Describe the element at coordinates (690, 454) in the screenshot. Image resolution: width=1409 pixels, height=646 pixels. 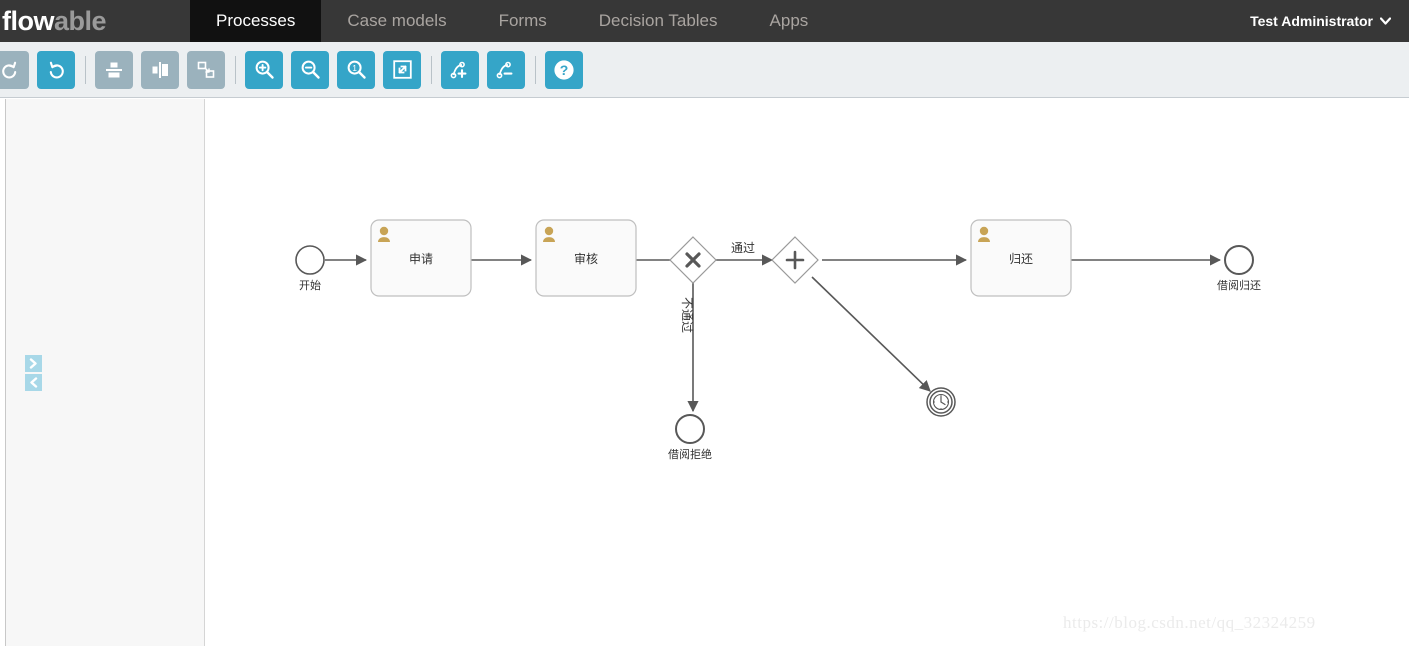
I see `end-event-label-reject: 借阅拒绝` at that location.